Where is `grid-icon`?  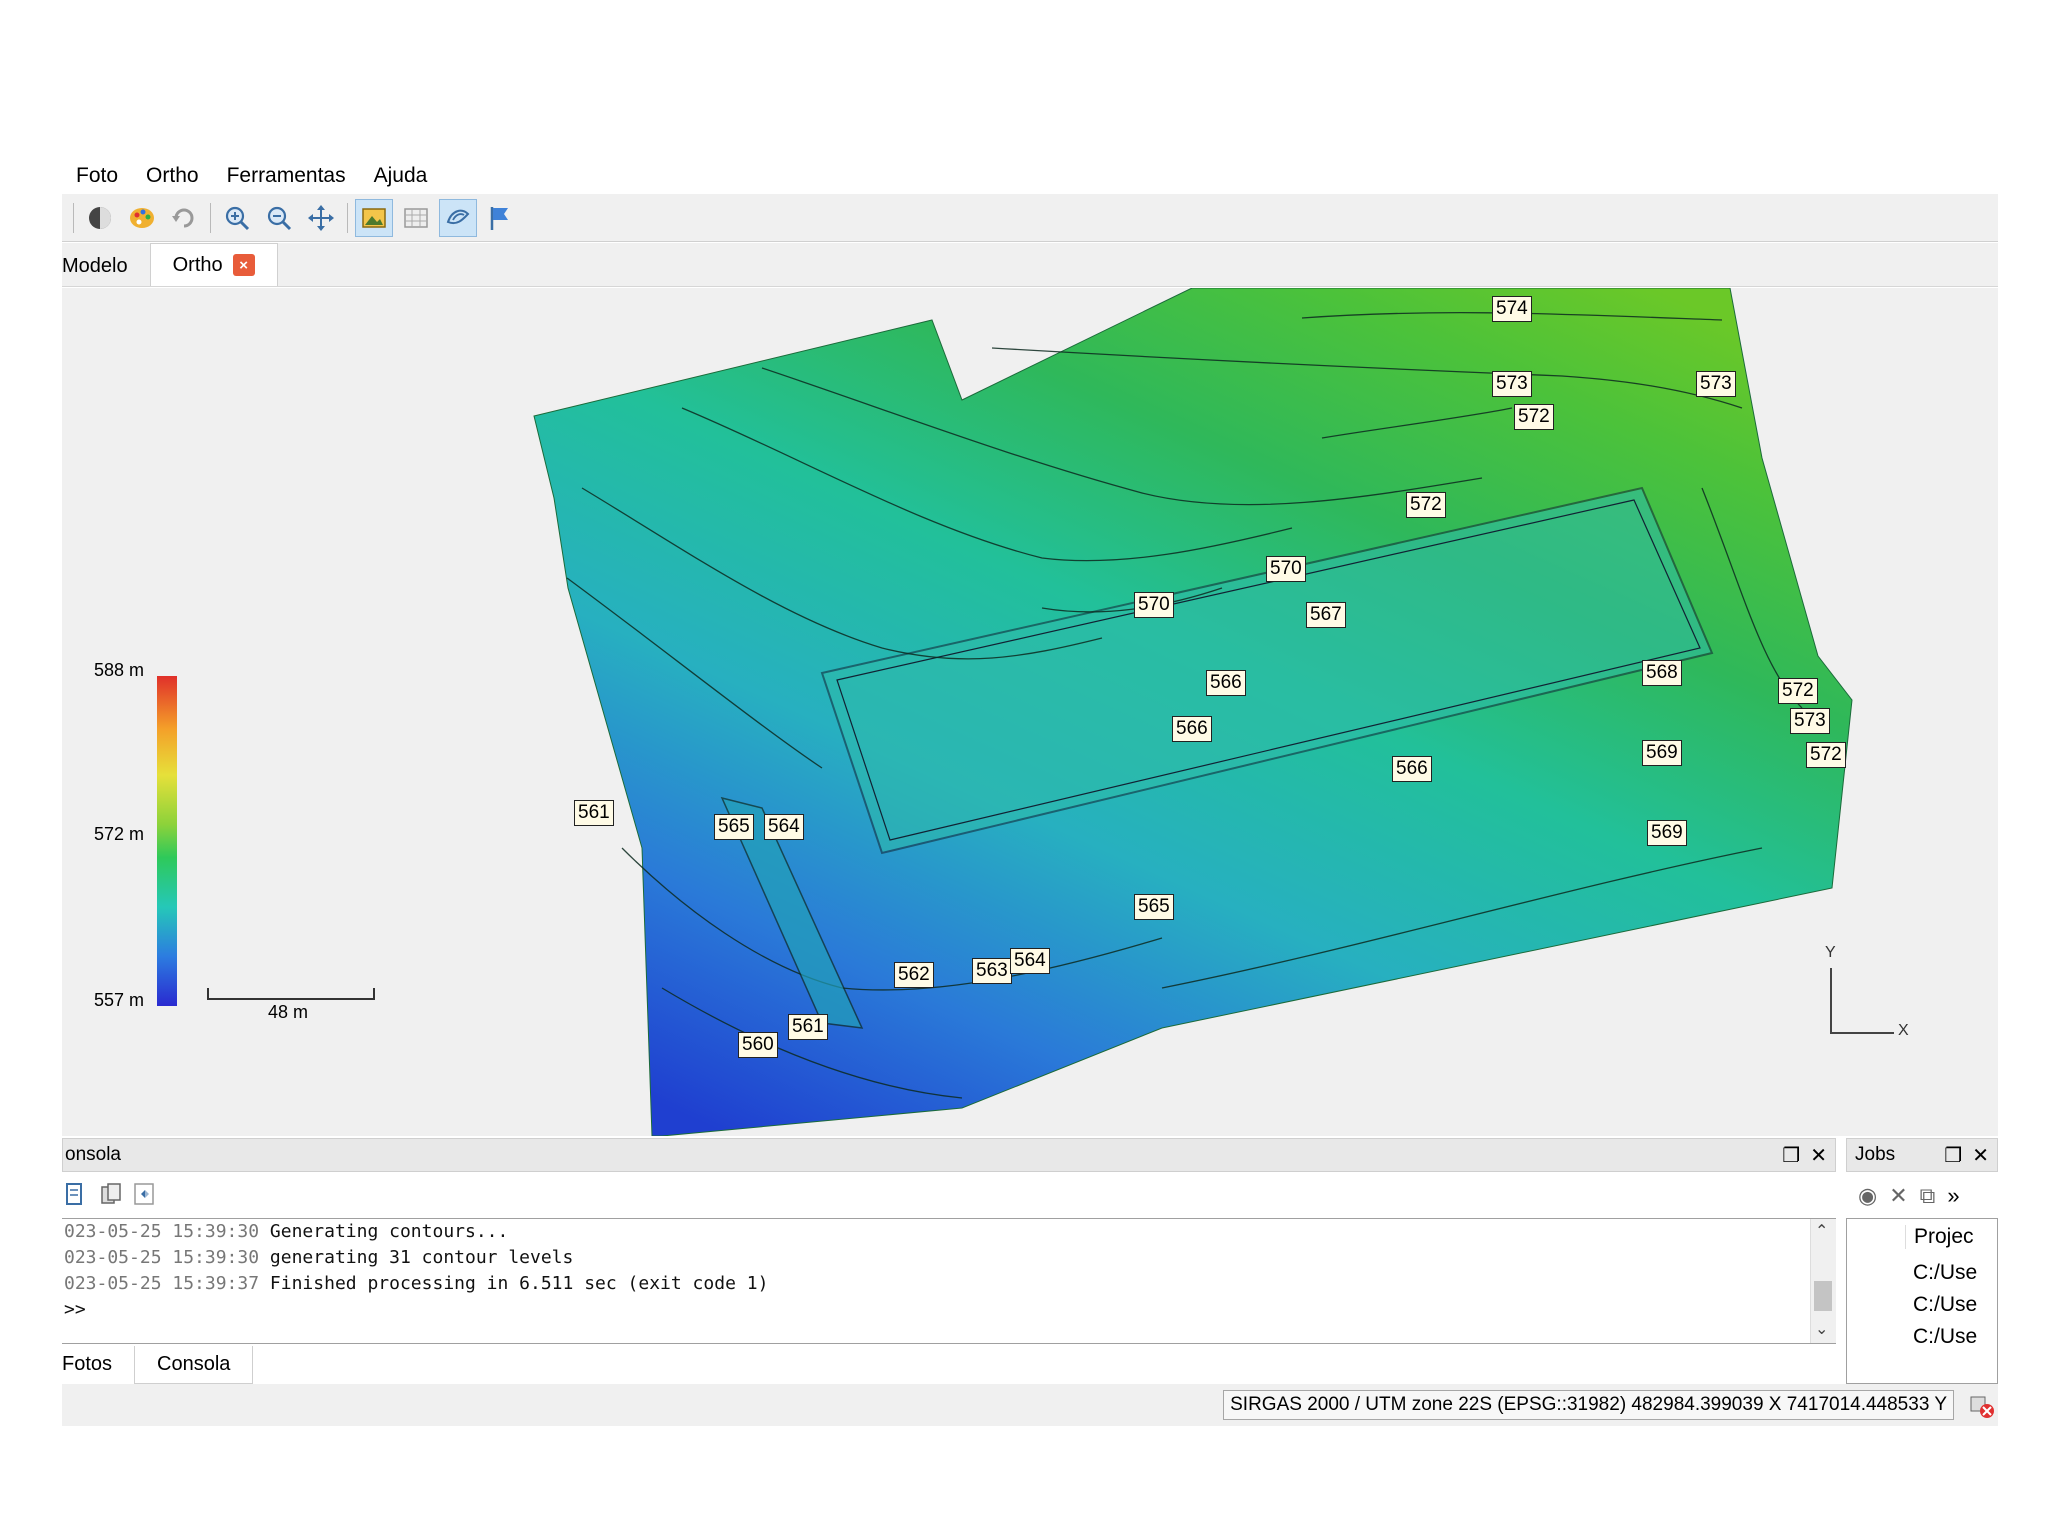 grid-icon is located at coordinates (416, 218).